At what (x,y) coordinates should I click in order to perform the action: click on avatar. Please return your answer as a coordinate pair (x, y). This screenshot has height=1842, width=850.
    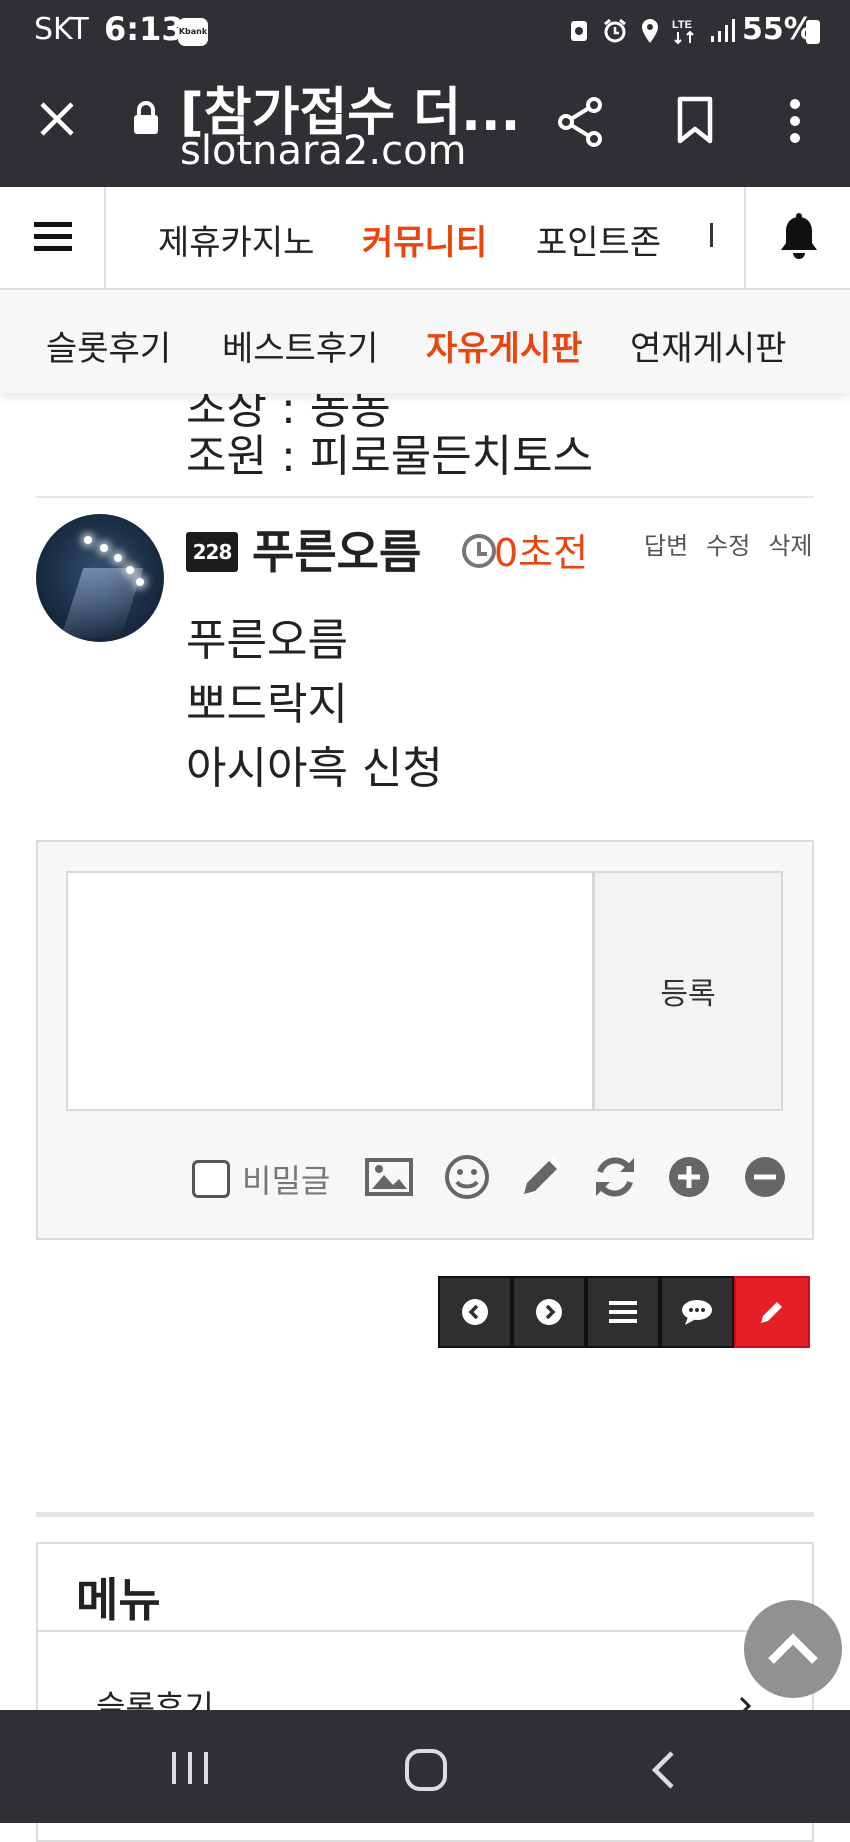
    Looking at the image, I should click on (100, 578).